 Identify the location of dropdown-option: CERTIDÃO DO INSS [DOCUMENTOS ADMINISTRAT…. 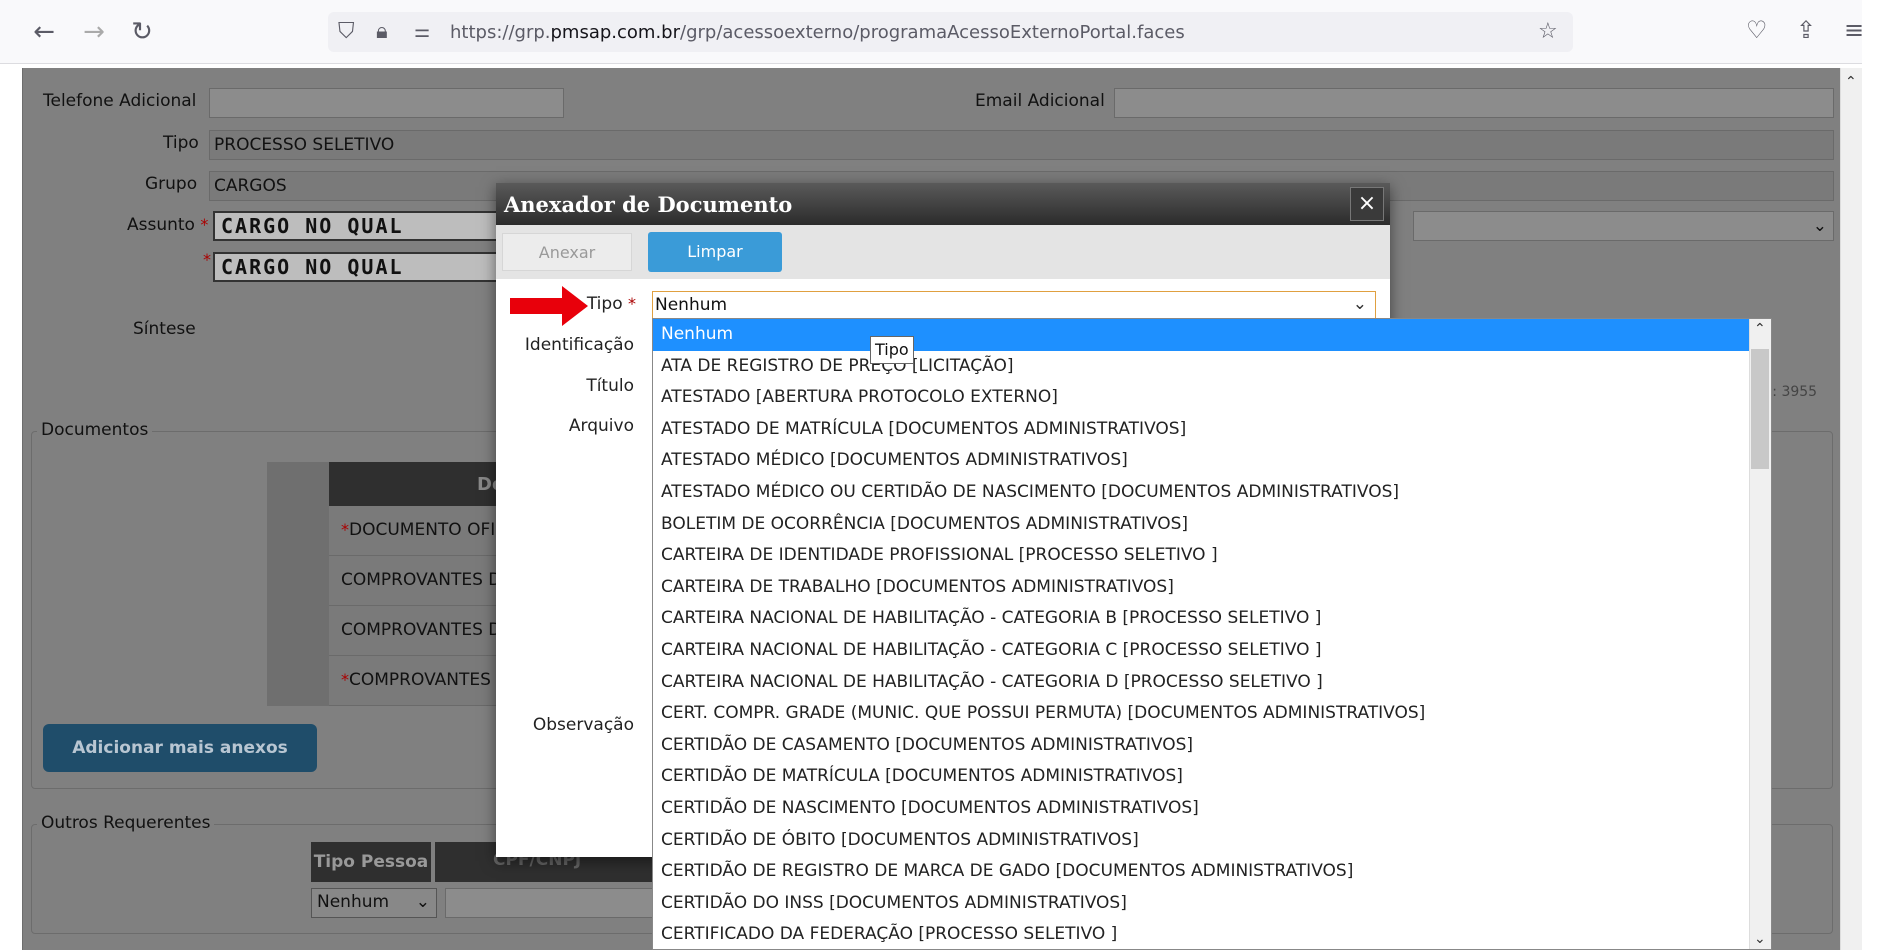
(1212, 904).